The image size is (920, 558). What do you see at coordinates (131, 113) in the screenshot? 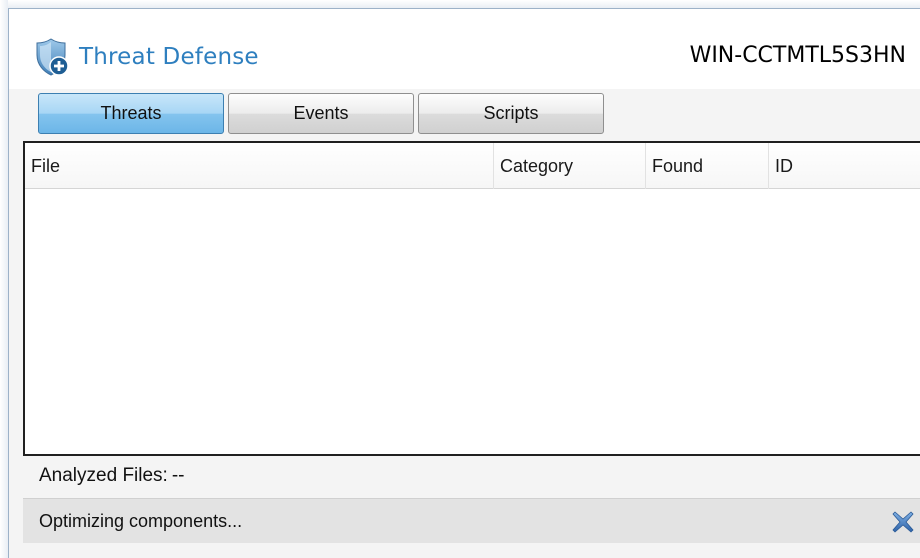
I see `tab-threats: Threats` at bounding box center [131, 113].